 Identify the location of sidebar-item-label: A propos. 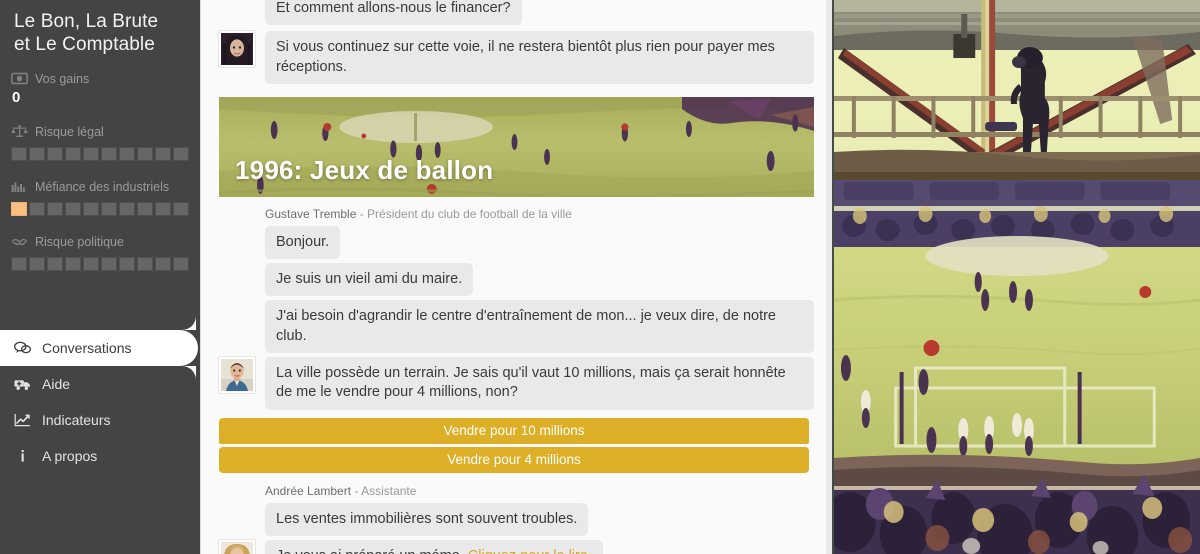
(70, 456).